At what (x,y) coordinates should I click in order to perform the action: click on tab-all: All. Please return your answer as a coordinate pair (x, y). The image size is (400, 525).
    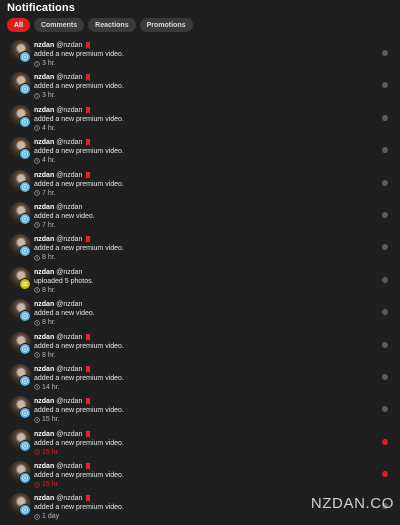
    Looking at the image, I should click on (18, 25).